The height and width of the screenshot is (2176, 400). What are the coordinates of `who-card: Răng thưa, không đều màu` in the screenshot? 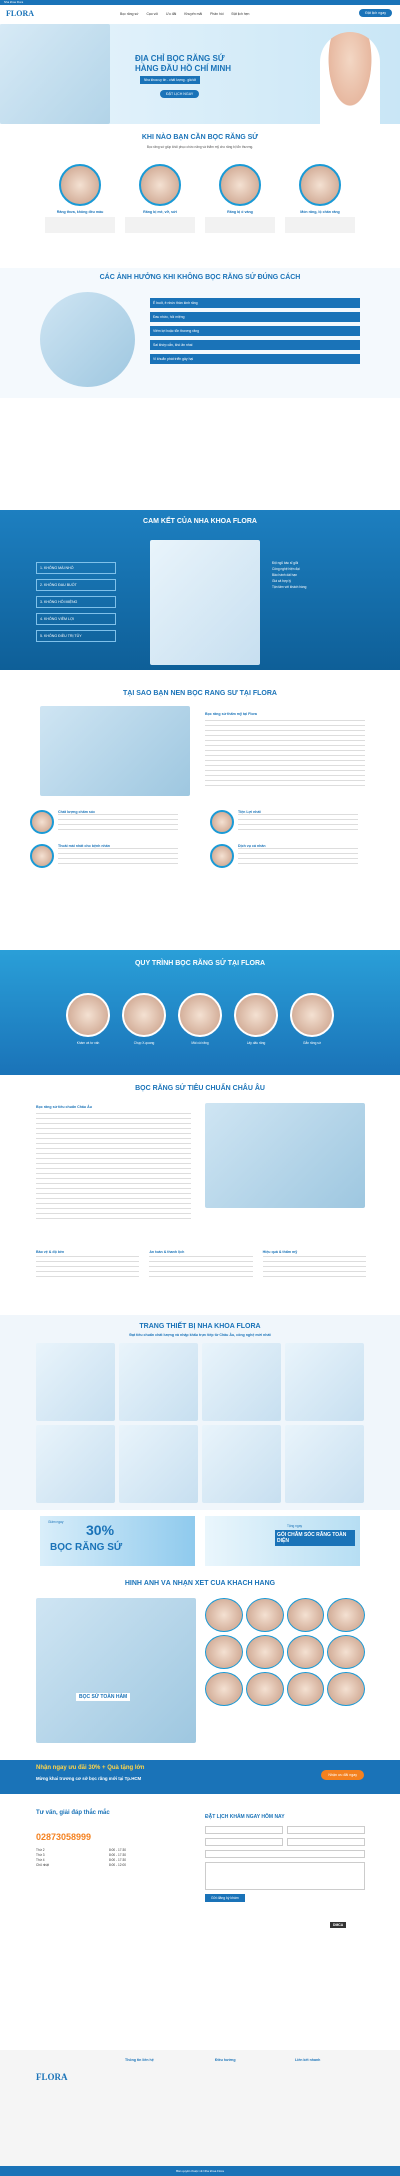 It's located at (80, 198).